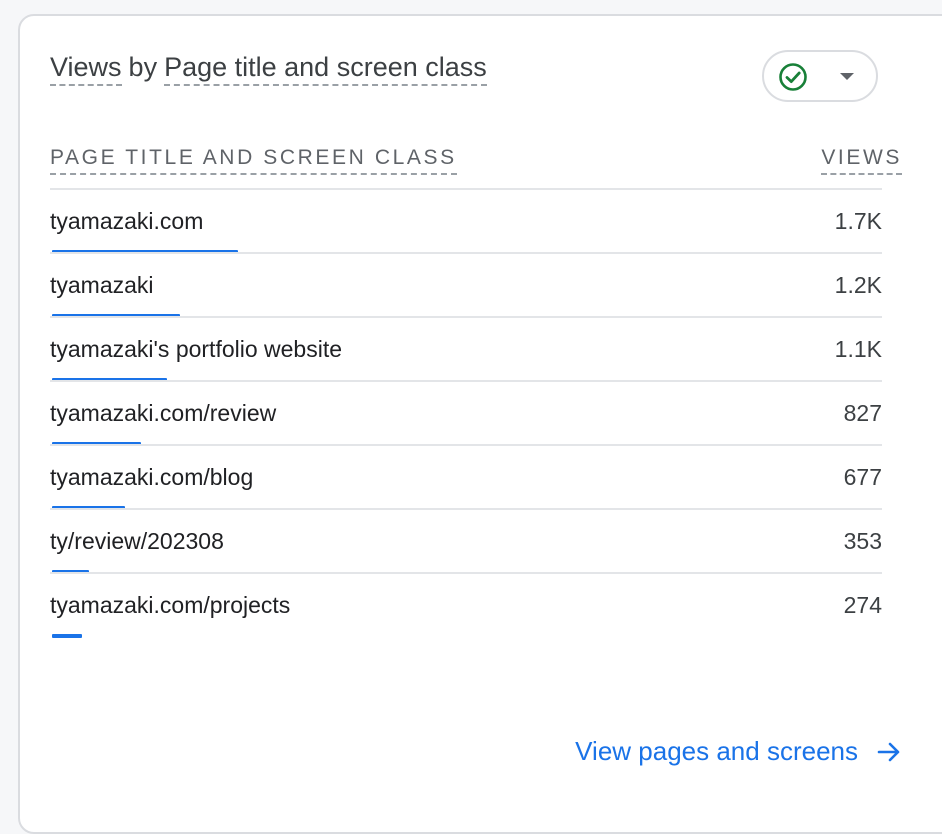 This screenshot has height=834, width=942. I want to click on data-quality-dropdown, so click(820, 76).